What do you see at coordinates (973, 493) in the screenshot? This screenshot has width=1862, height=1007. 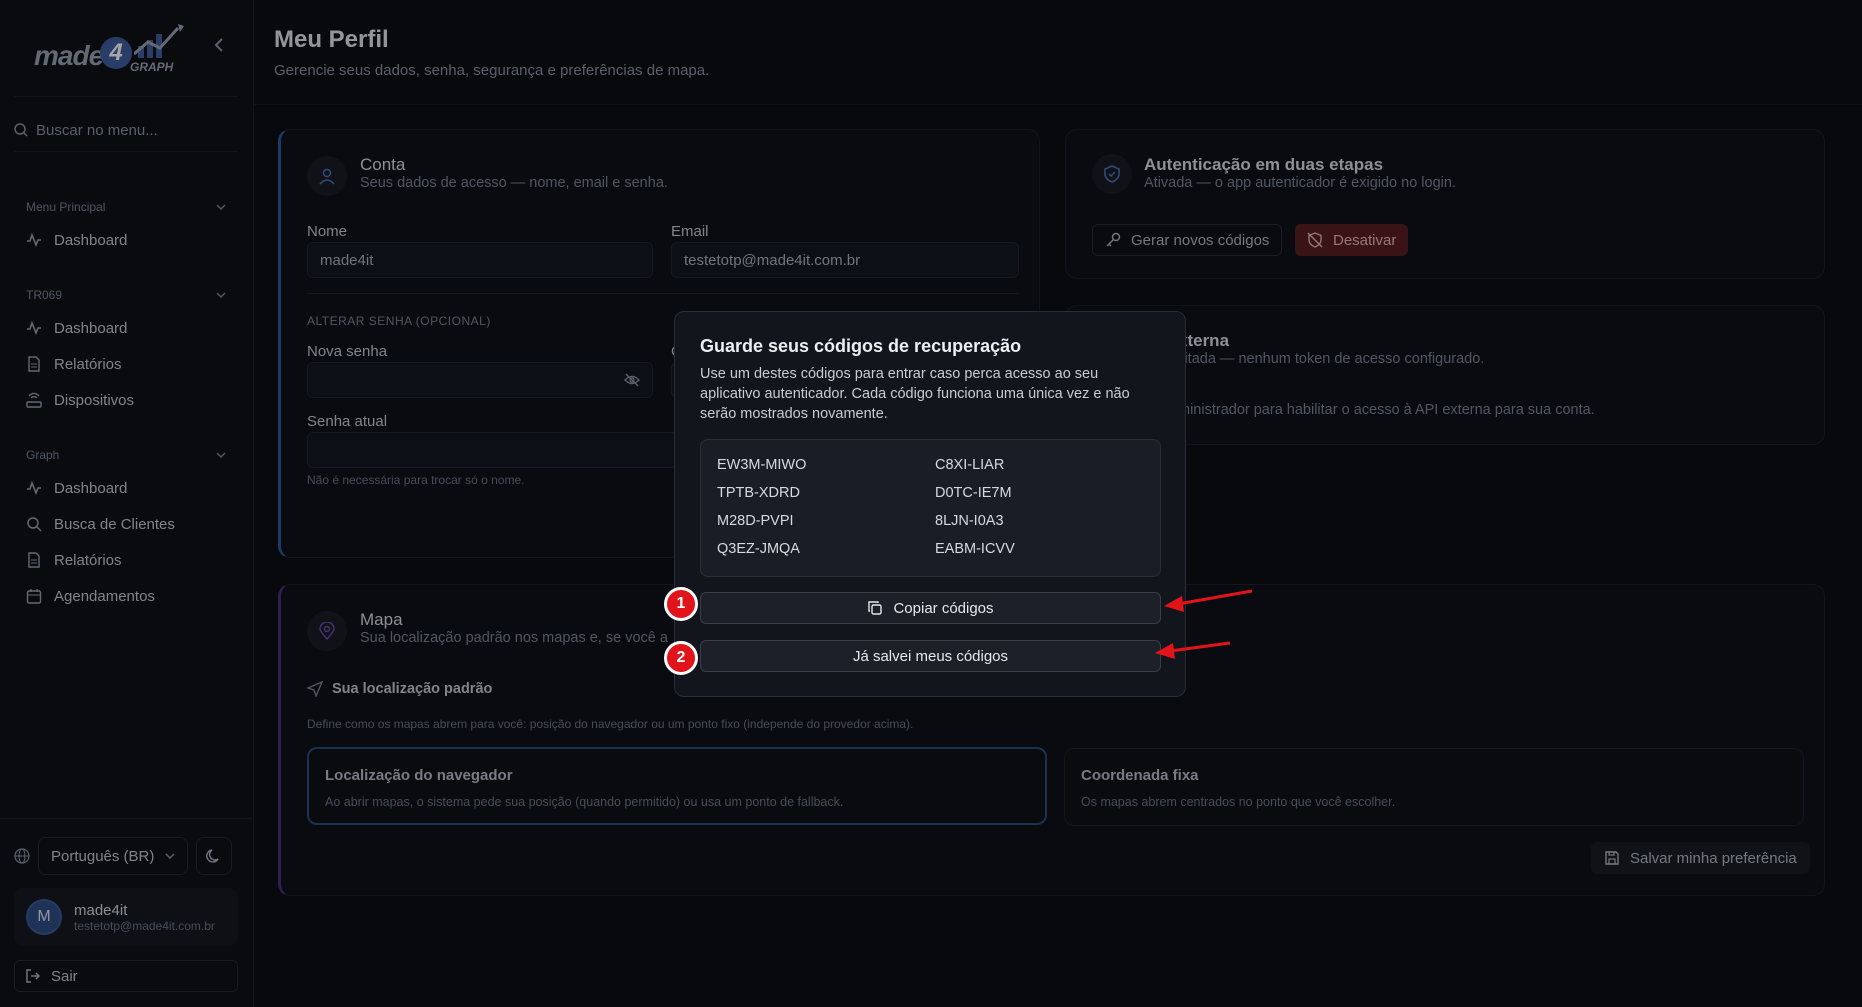 I see `recovery-code: D0TC-IE7M` at bounding box center [973, 493].